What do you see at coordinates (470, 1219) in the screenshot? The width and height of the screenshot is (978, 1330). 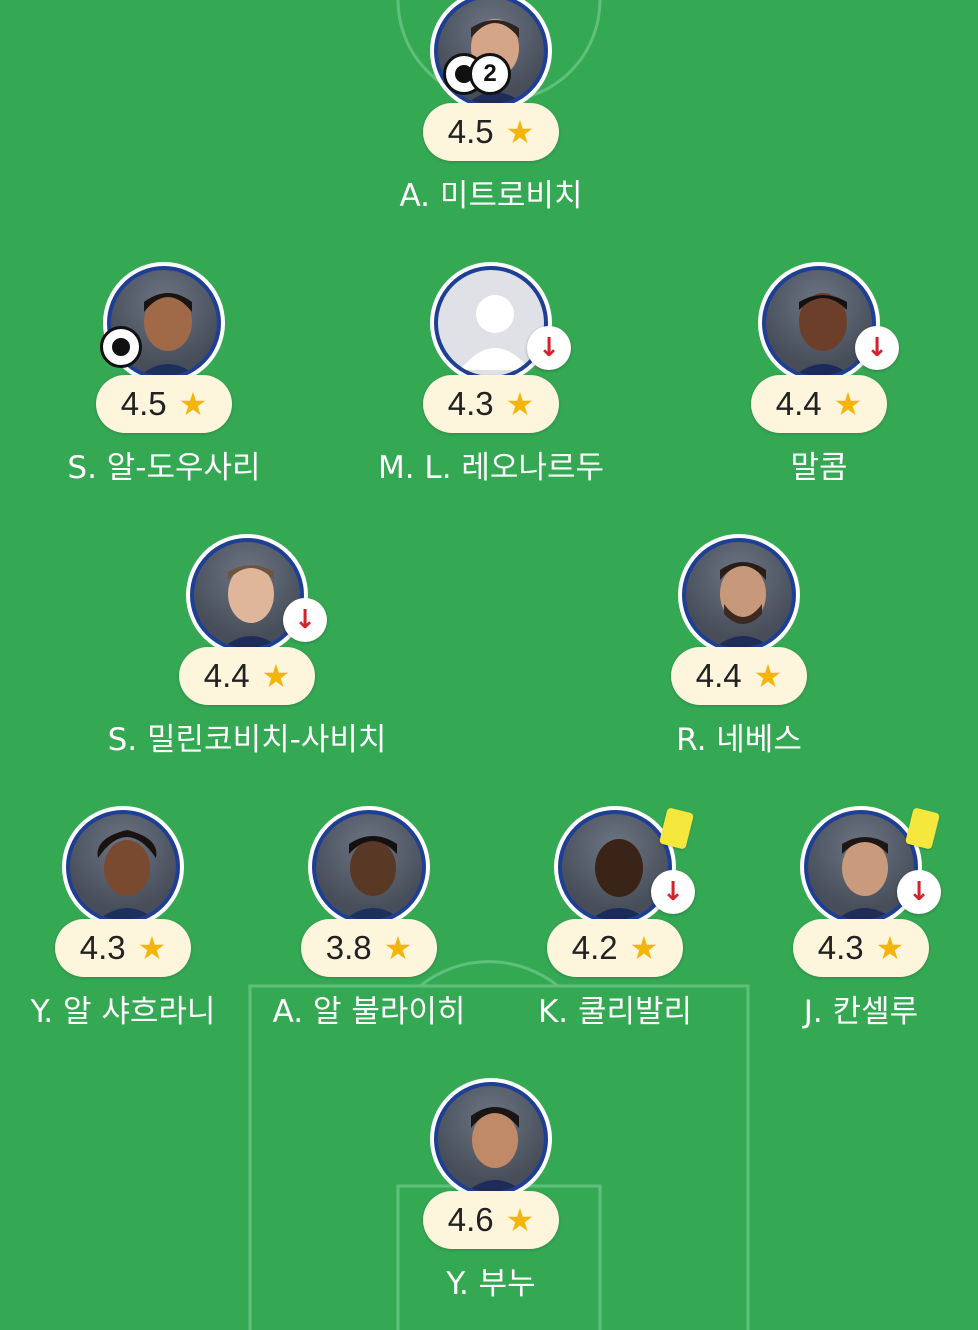 I see `rating-value: 4.6` at bounding box center [470, 1219].